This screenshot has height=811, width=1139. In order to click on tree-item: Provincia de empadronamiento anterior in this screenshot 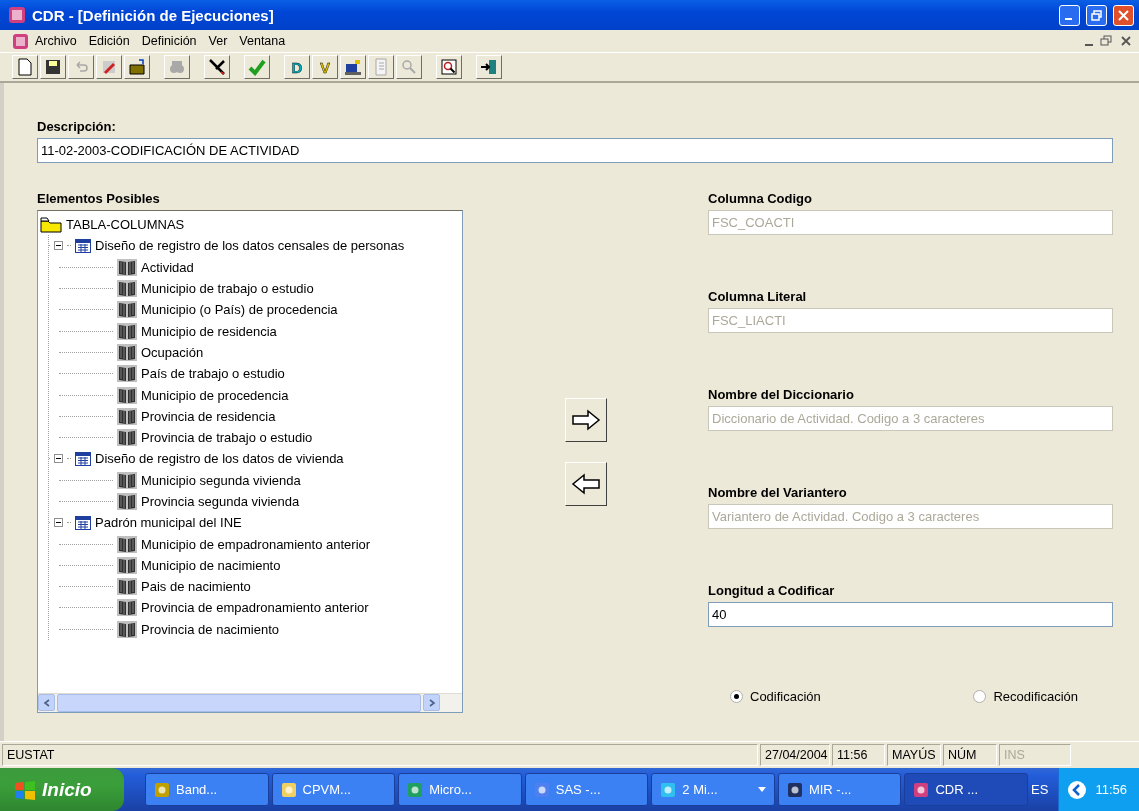, I will do `click(255, 608)`.